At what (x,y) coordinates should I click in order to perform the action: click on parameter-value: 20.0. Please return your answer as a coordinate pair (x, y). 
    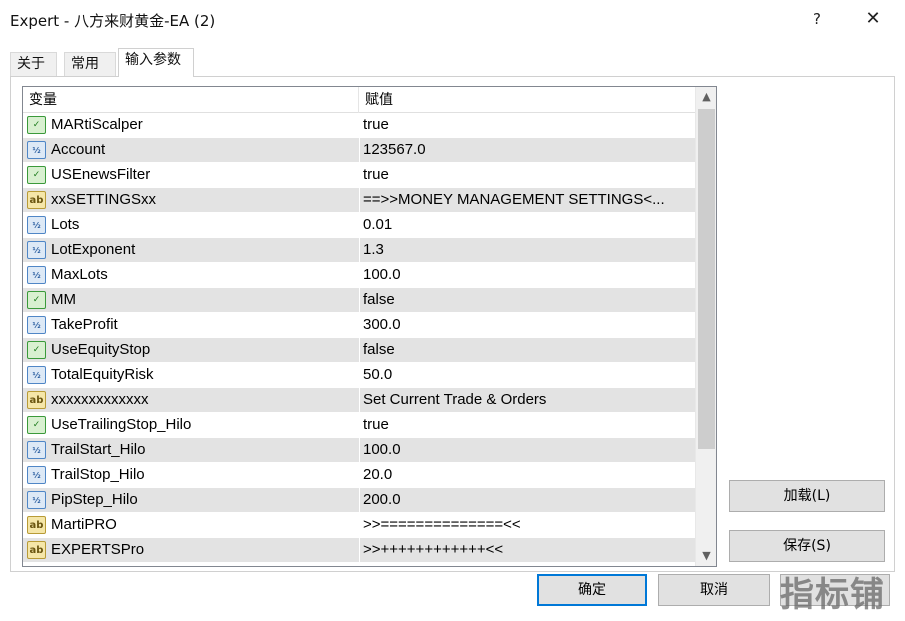
    Looking at the image, I should click on (528, 475).